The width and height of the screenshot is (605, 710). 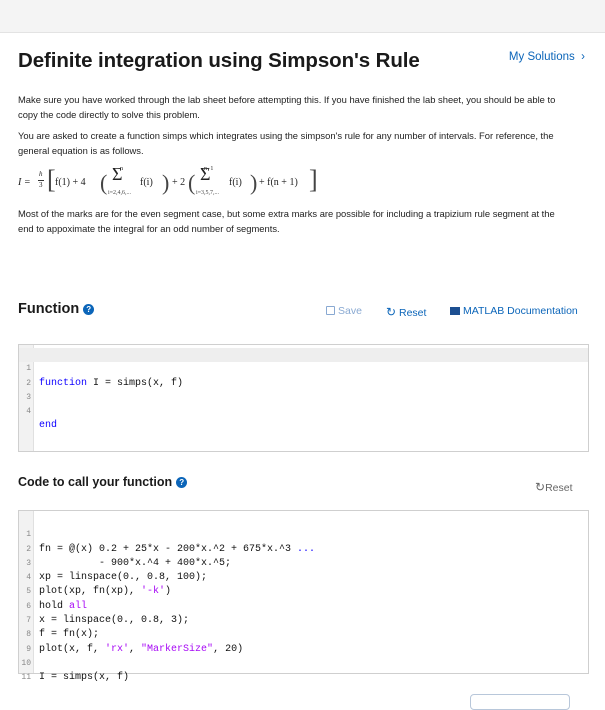 What do you see at coordinates (313, 179) in the screenshot?
I see `eq-bracket-close: ]` at bounding box center [313, 179].